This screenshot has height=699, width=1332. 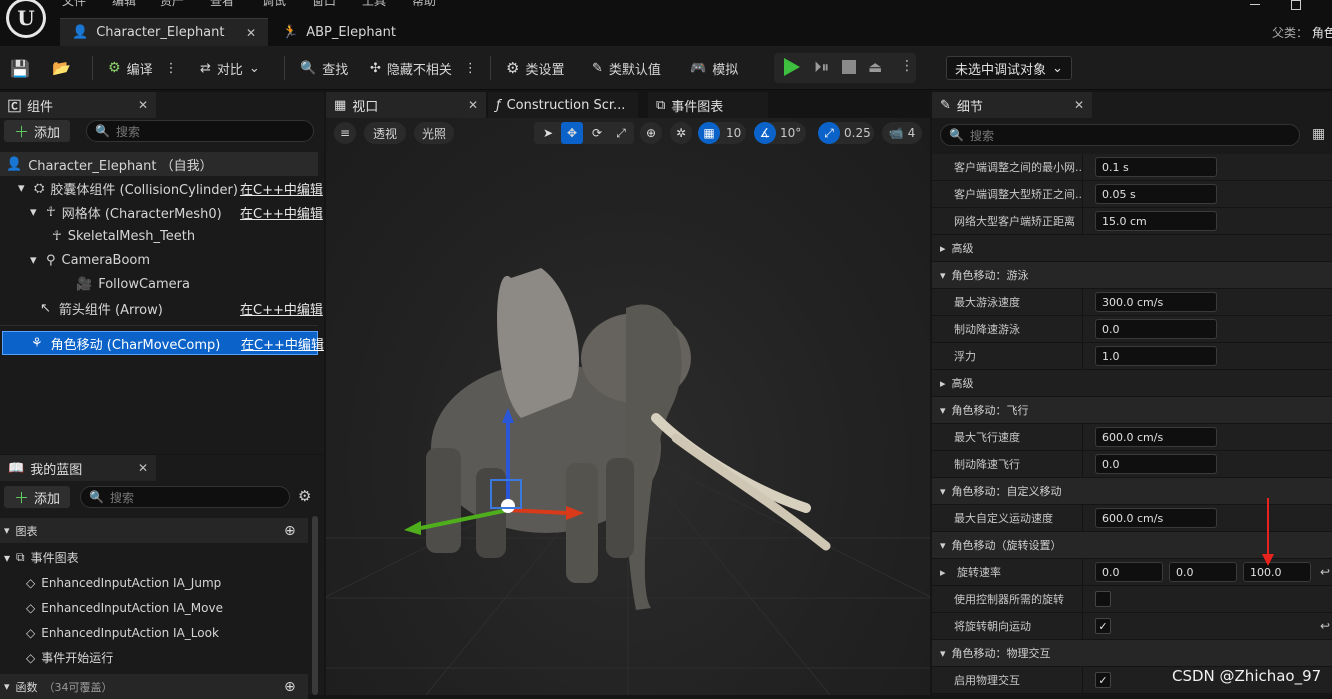 I want to click on rotation-y-input: 0.0, so click(x=1203, y=572).